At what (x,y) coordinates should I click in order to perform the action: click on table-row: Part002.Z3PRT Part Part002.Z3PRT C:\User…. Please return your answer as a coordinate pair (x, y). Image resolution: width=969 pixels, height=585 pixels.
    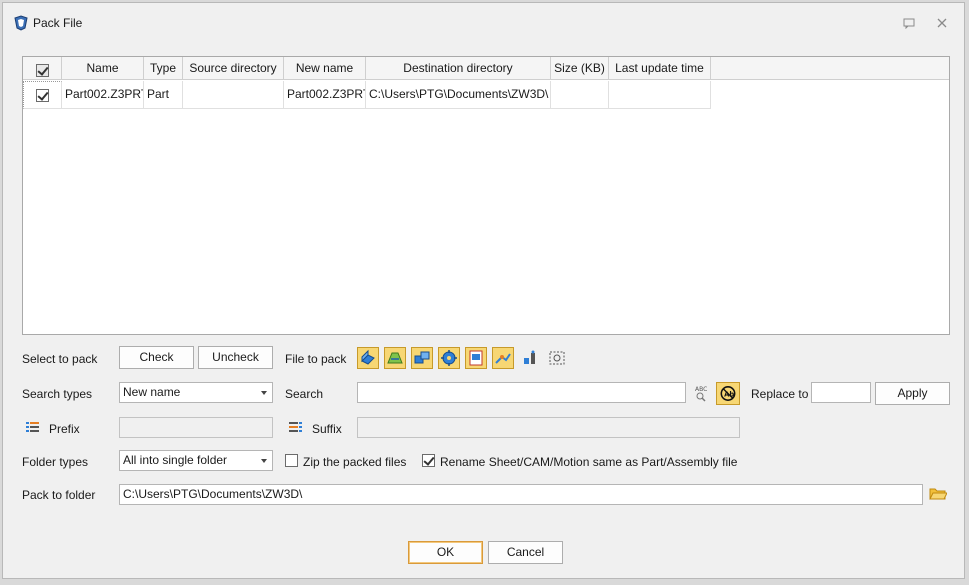
    Looking at the image, I should click on (367, 95).